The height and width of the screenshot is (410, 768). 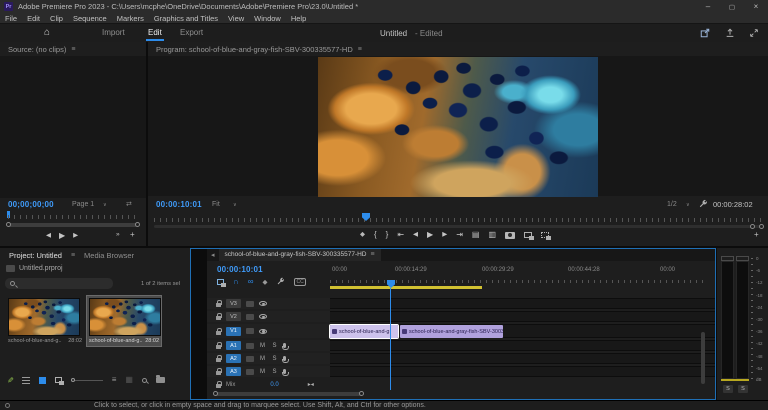 I want to click on track-target-a3: A3, so click(x=233, y=371).